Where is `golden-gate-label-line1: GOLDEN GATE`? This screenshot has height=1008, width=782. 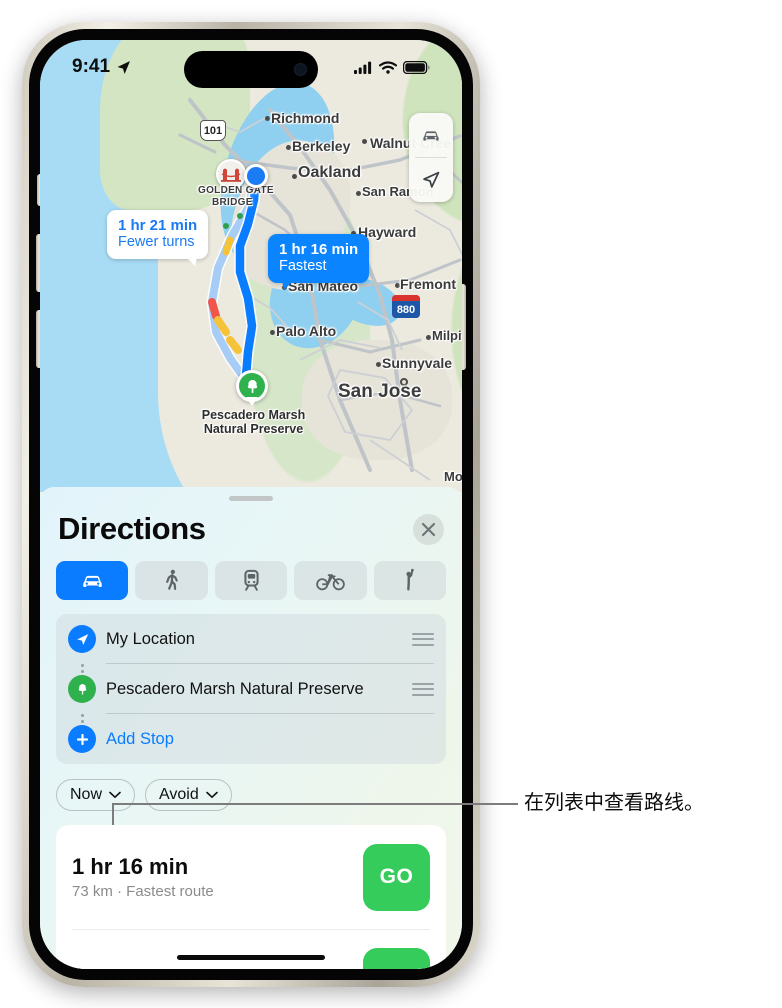
golden-gate-label-line1: GOLDEN GATE is located at coordinates (236, 190).